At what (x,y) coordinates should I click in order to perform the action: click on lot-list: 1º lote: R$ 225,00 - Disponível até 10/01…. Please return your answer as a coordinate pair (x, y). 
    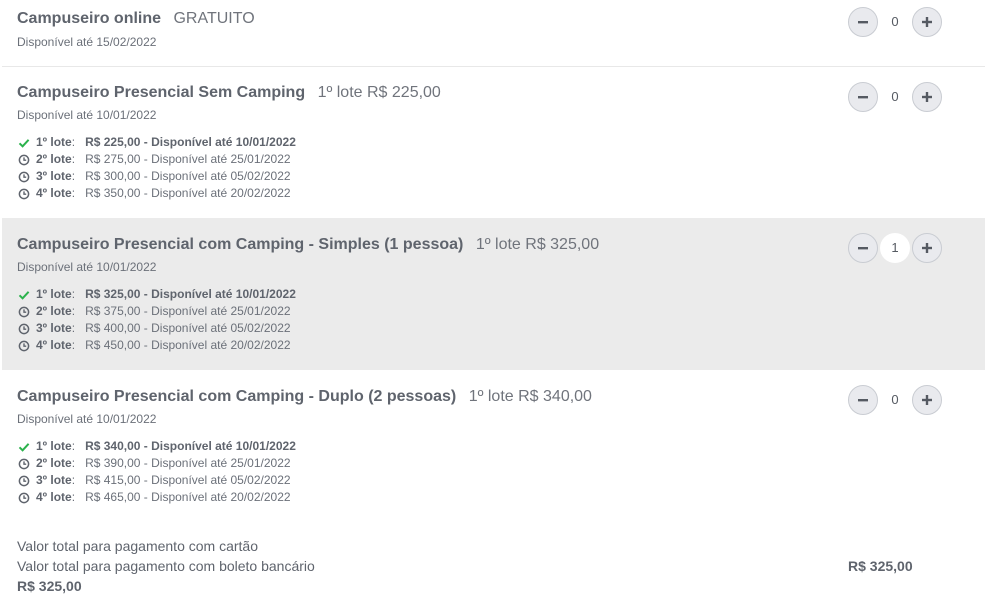
    Looking at the image, I should click on (157, 168).